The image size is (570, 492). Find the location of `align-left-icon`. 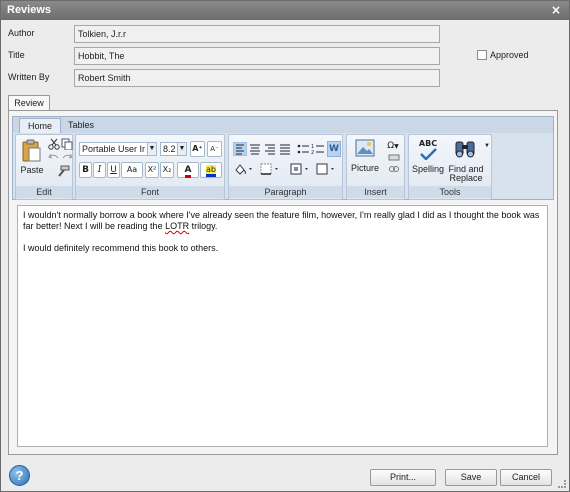

align-left-icon is located at coordinates (240, 149).